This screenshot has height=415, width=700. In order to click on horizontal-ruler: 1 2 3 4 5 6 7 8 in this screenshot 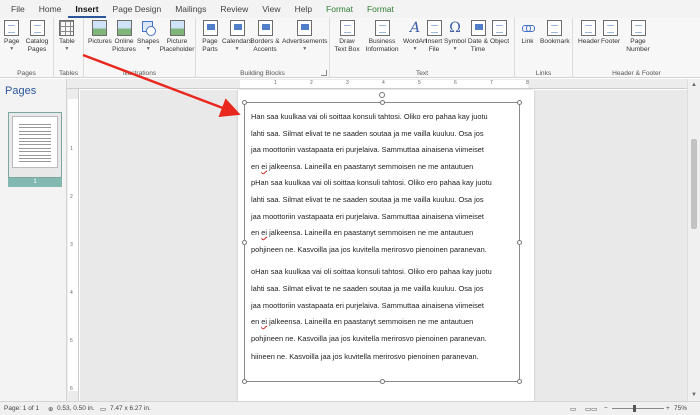, I will do `click(377, 84)`.